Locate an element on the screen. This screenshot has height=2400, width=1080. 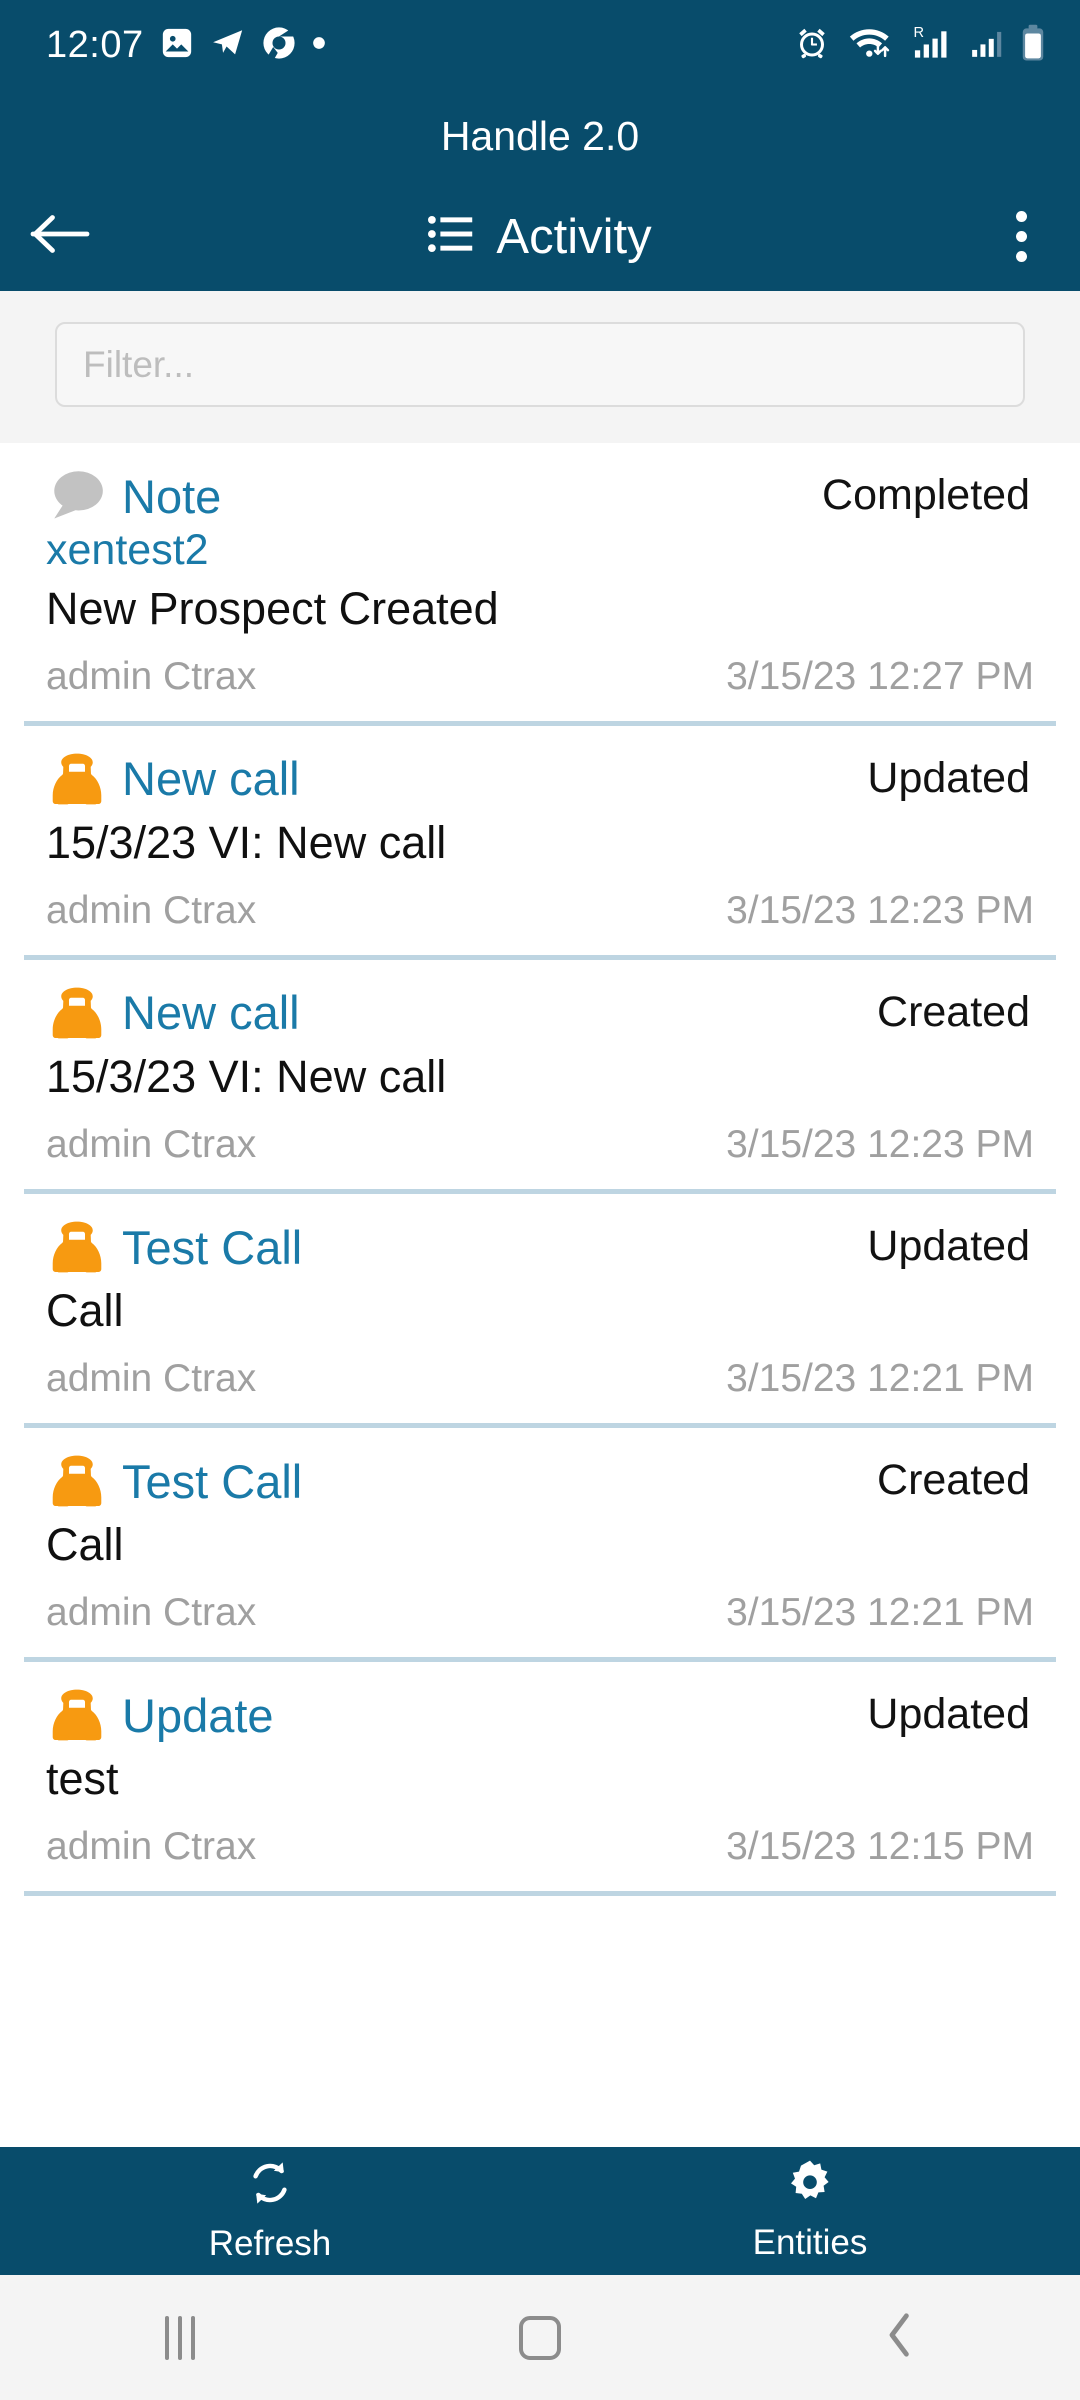
app-title-bar: Handle 2.0 is located at coordinates (540, 136).